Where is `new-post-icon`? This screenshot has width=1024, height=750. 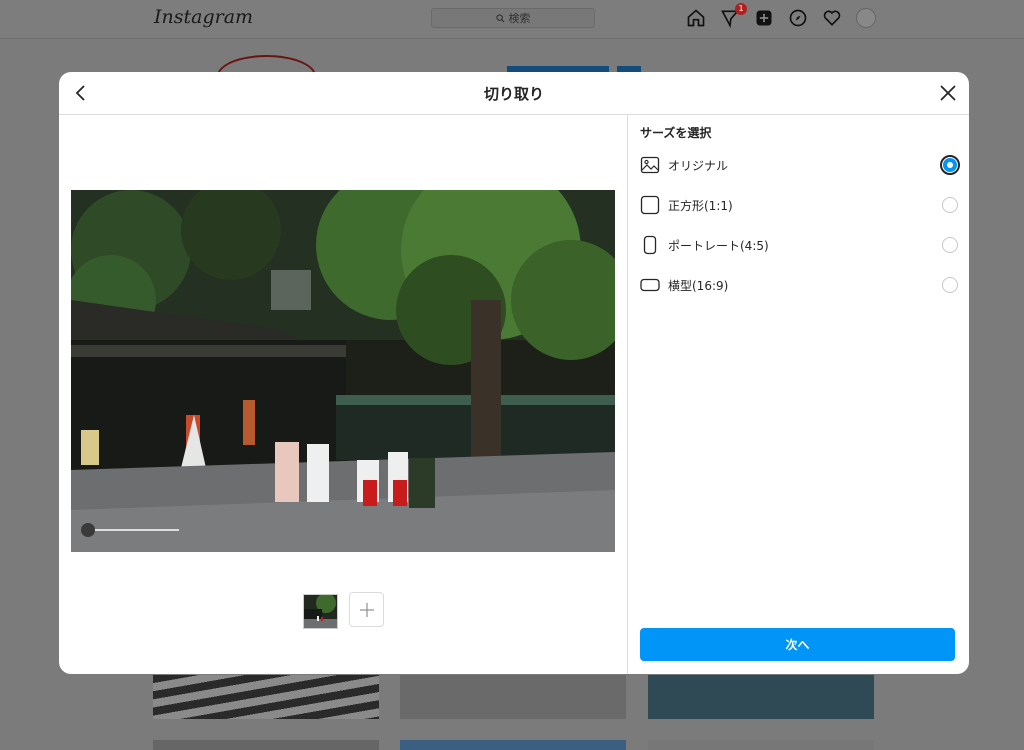 new-post-icon is located at coordinates (764, 18).